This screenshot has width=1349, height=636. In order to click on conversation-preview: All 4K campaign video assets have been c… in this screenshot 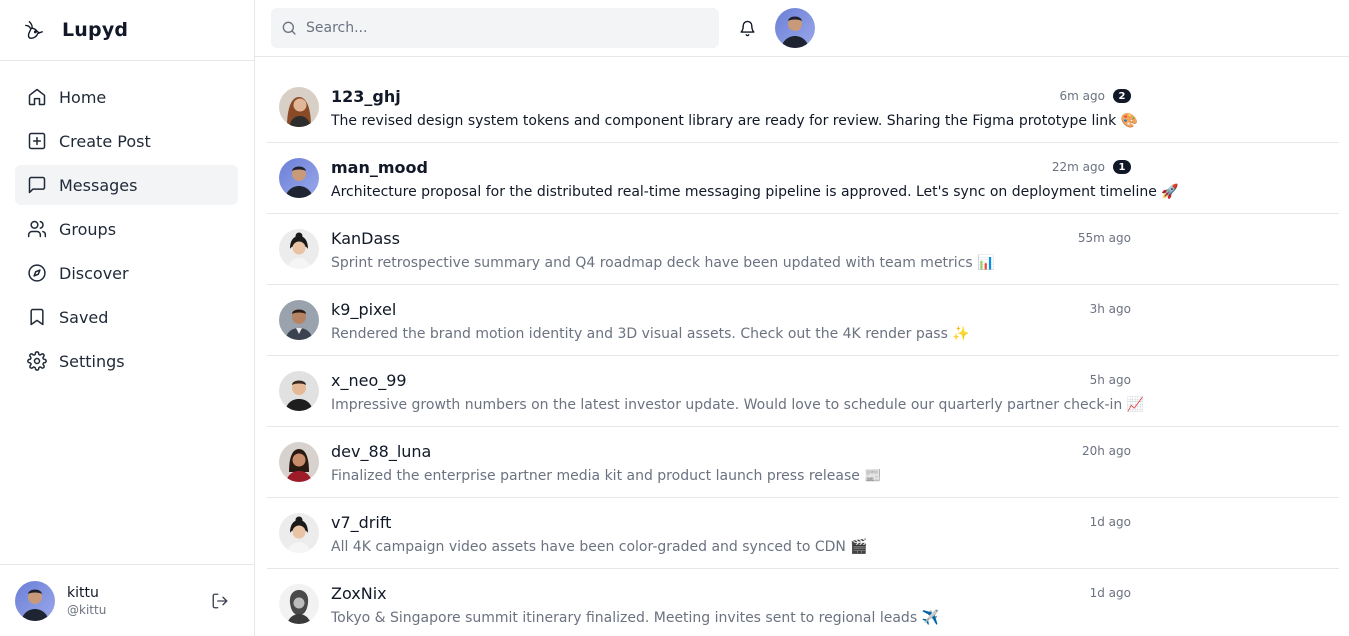, I will do `click(599, 547)`.